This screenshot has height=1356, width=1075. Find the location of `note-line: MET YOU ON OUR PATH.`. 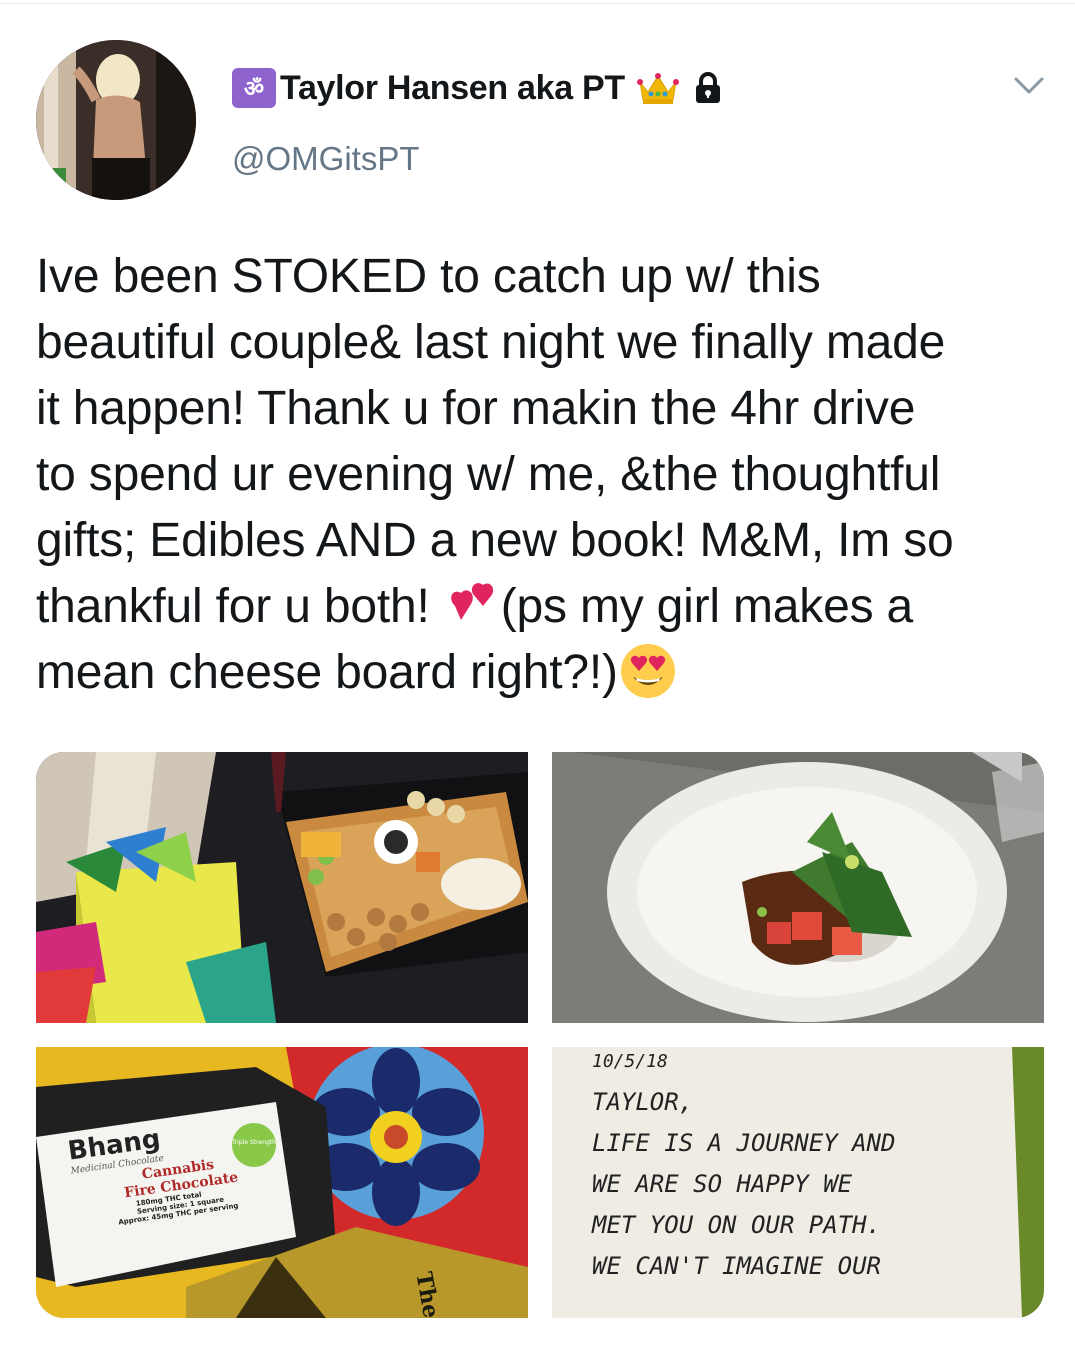

note-line: MET YOU ON OUR PATH. is located at coordinates (736, 1225).